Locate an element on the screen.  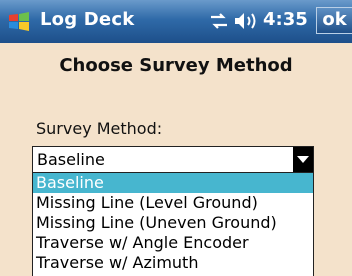
ok-button: ok is located at coordinates (334, 20).